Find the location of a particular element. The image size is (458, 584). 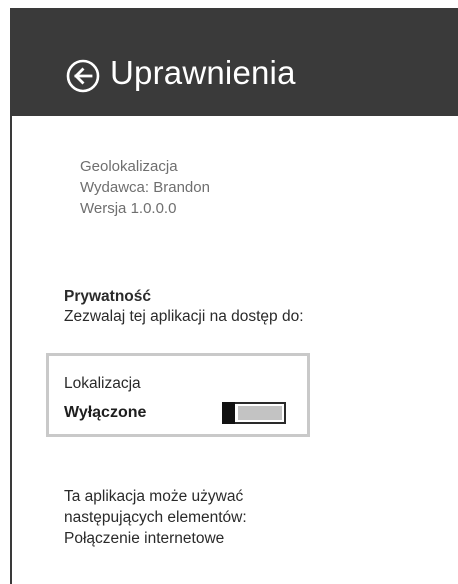

app-publisher: Wydawca: Brandon is located at coordinates (145, 187).